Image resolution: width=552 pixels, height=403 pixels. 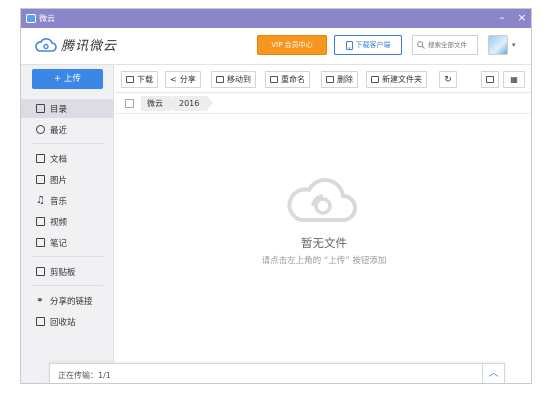 I want to click on delete-button: 删除, so click(x=339, y=79).